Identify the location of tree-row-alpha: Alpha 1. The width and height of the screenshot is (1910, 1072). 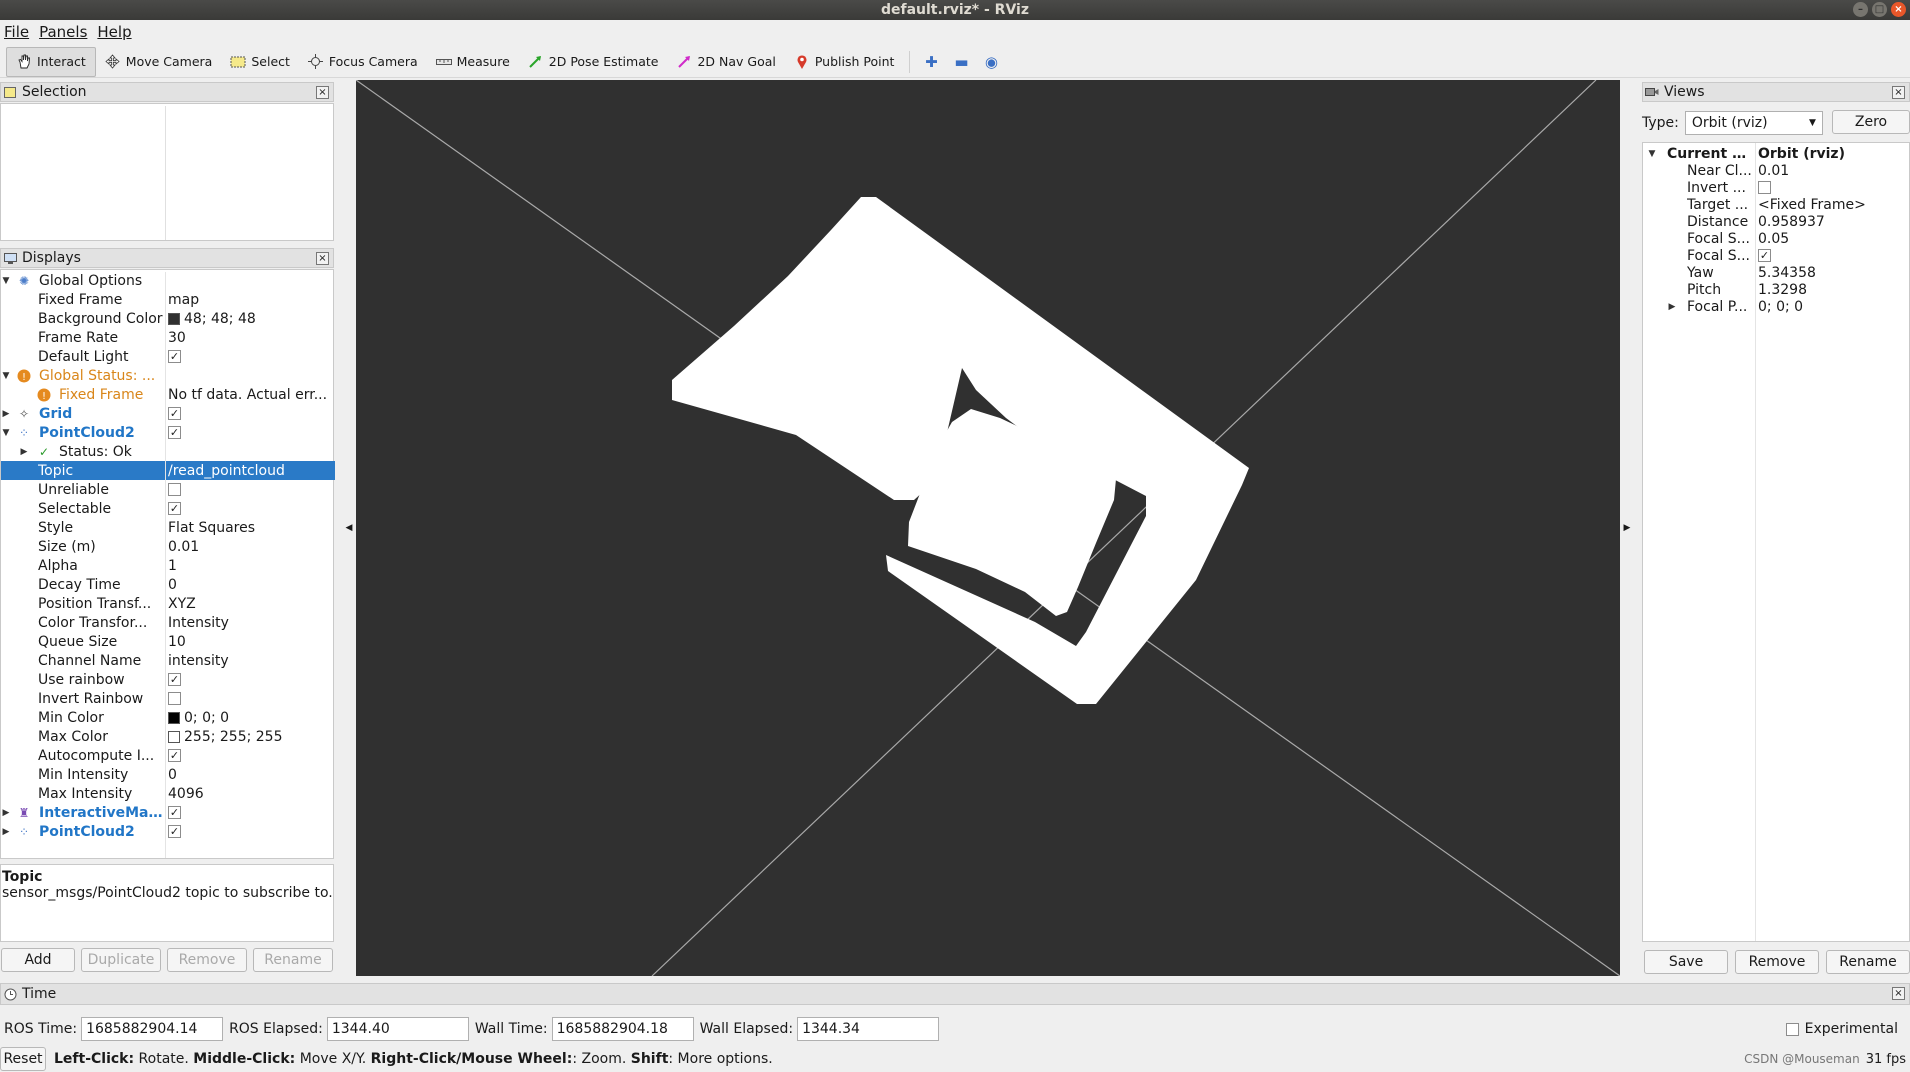
(168, 565).